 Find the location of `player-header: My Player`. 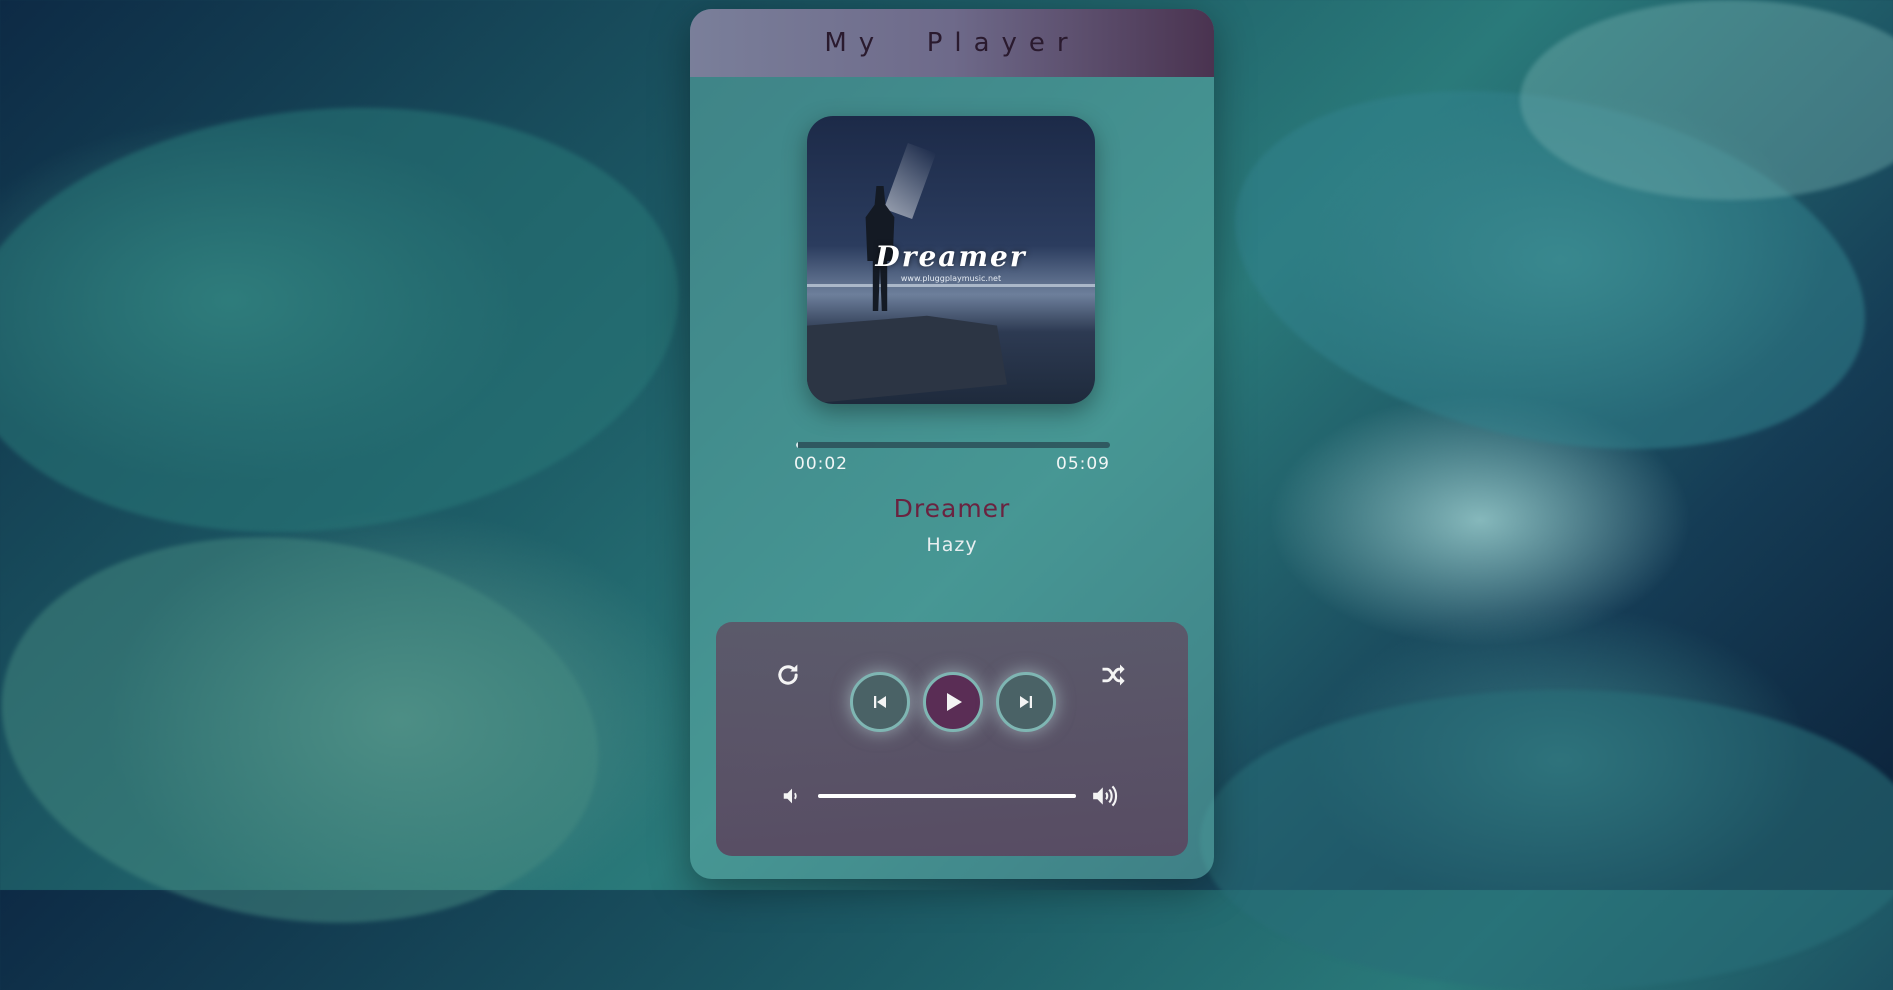

player-header: My Player is located at coordinates (952, 43).